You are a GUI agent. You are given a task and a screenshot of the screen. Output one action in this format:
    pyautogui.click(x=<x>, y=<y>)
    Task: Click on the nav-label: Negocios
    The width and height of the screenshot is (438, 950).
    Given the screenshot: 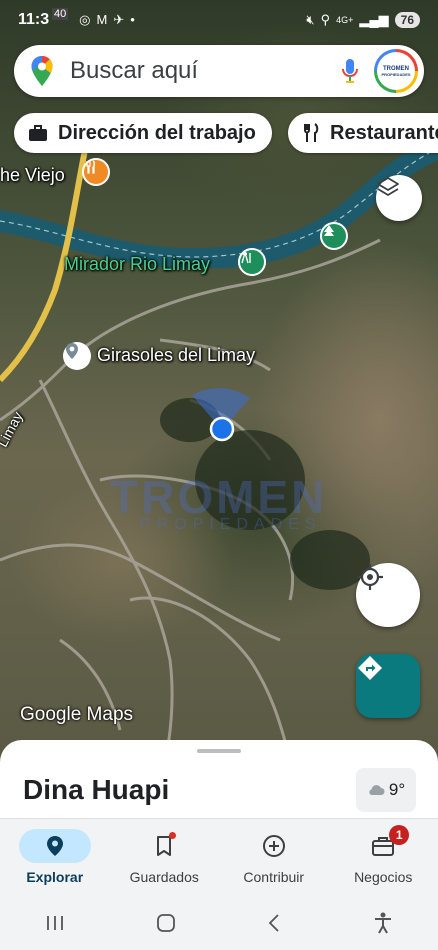 What is the action you would take?
    pyautogui.click(x=383, y=877)
    